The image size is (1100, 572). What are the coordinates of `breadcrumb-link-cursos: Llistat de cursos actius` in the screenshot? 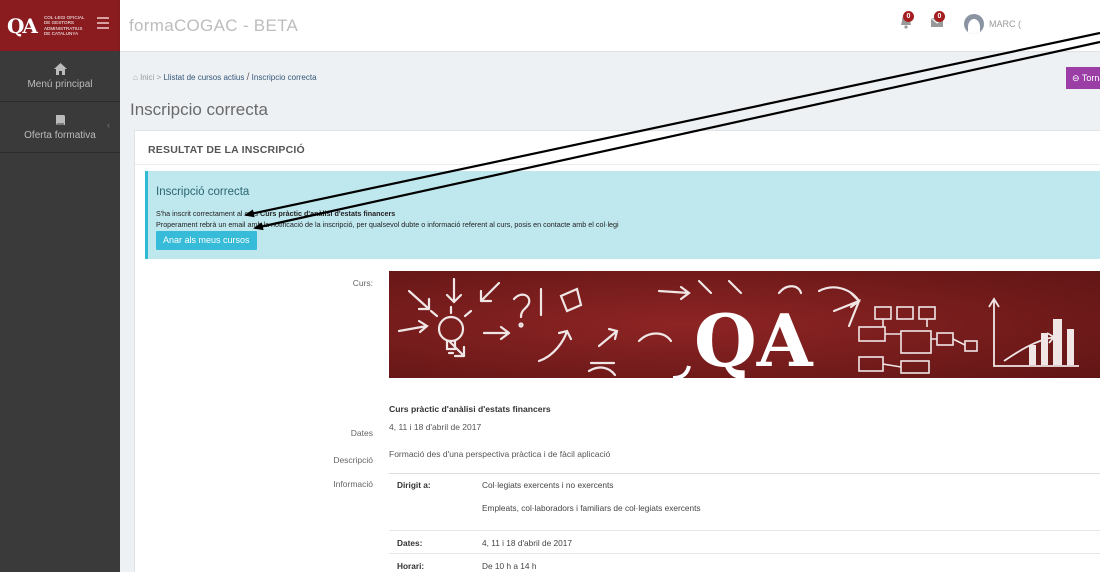 It's located at (203, 77).